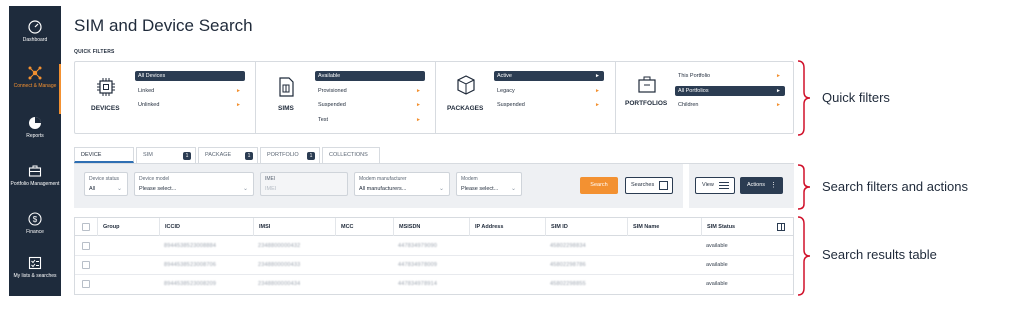  What do you see at coordinates (418, 284) in the screenshot?
I see `cell-msisdn: 447834978914` at bounding box center [418, 284].